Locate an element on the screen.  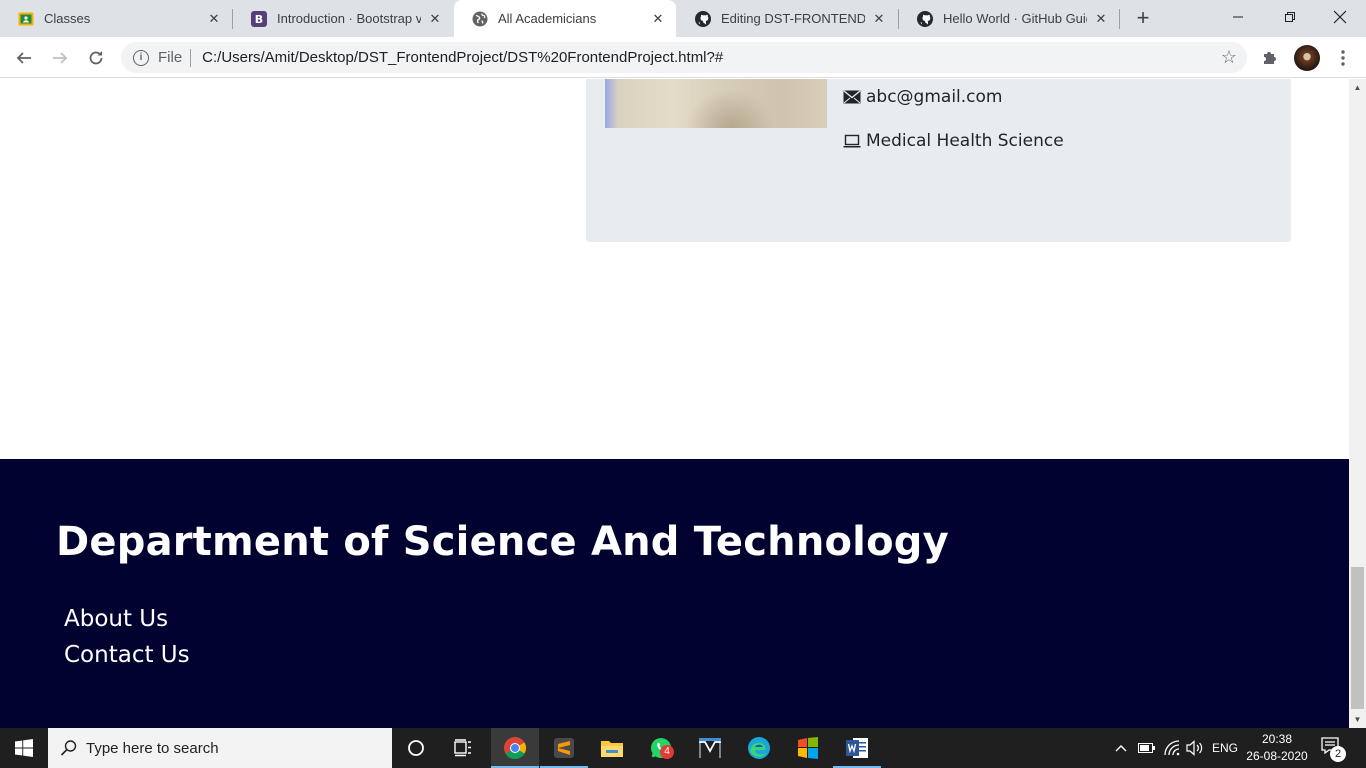
taskbar-word is located at coordinates (857, 748).